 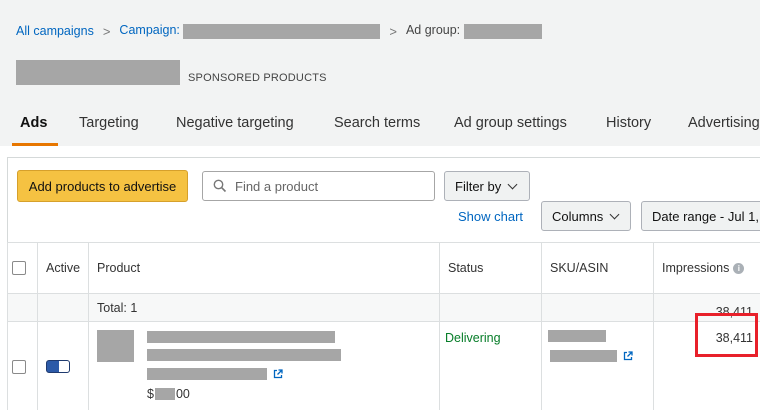 What do you see at coordinates (332, 186) in the screenshot?
I see `search-input` at bounding box center [332, 186].